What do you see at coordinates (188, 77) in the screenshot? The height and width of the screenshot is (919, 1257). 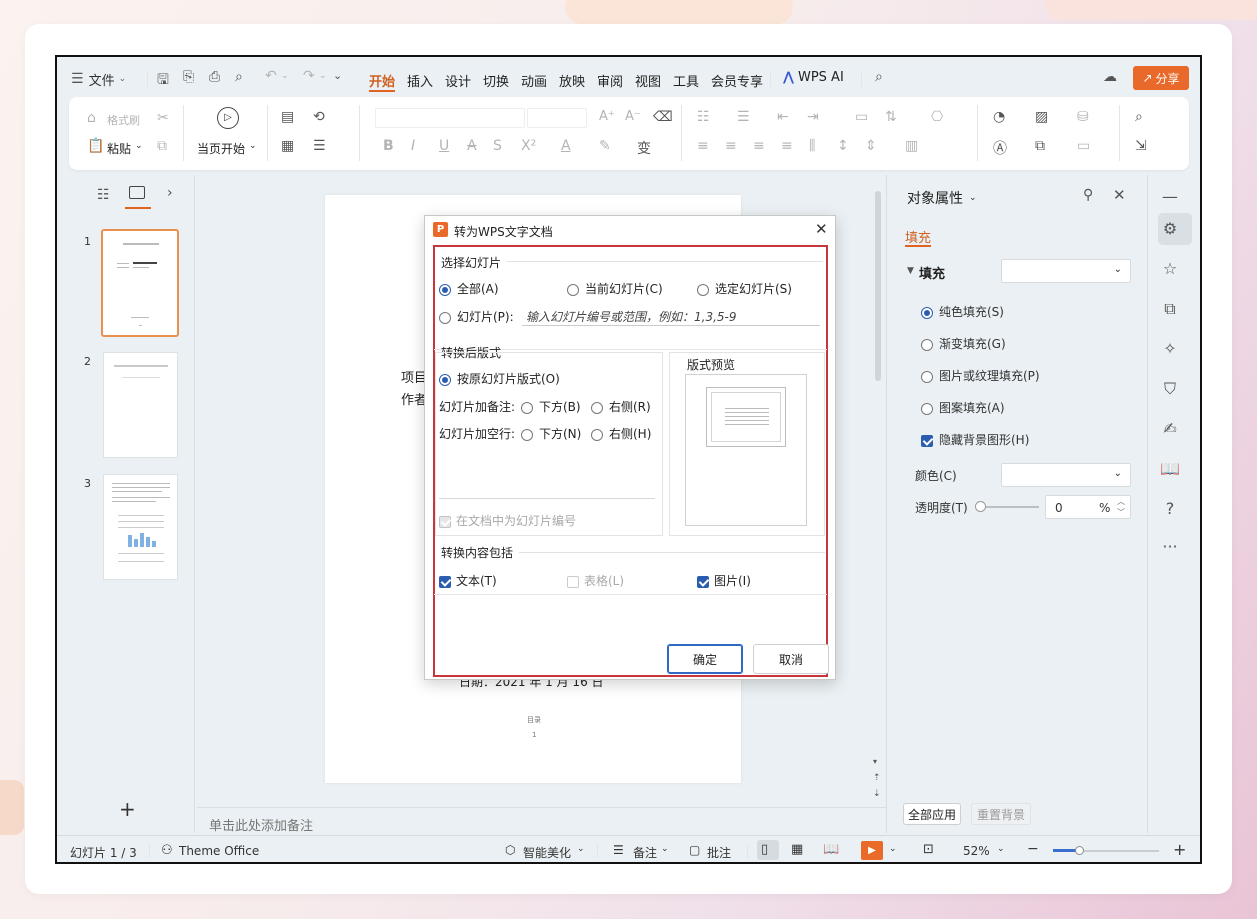 I see `export-pdf-icon: ⎘` at bounding box center [188, 77].